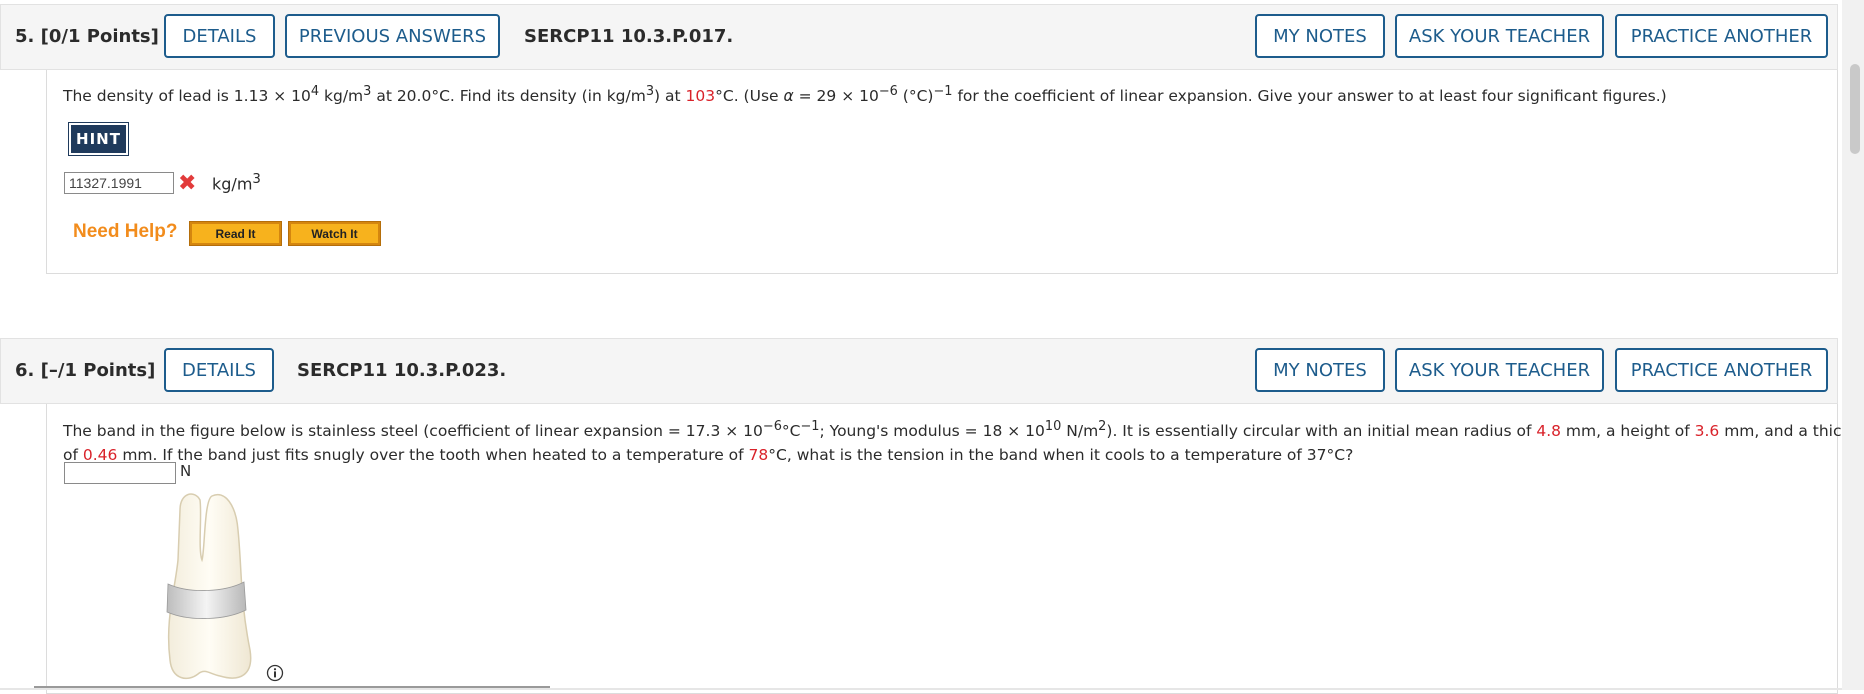 The image size is (1864, 694). What do you see at coordinates (125, 231) in the screenshot?
I see `need-help-label: Need Help?` at bounding box center [125, 231].